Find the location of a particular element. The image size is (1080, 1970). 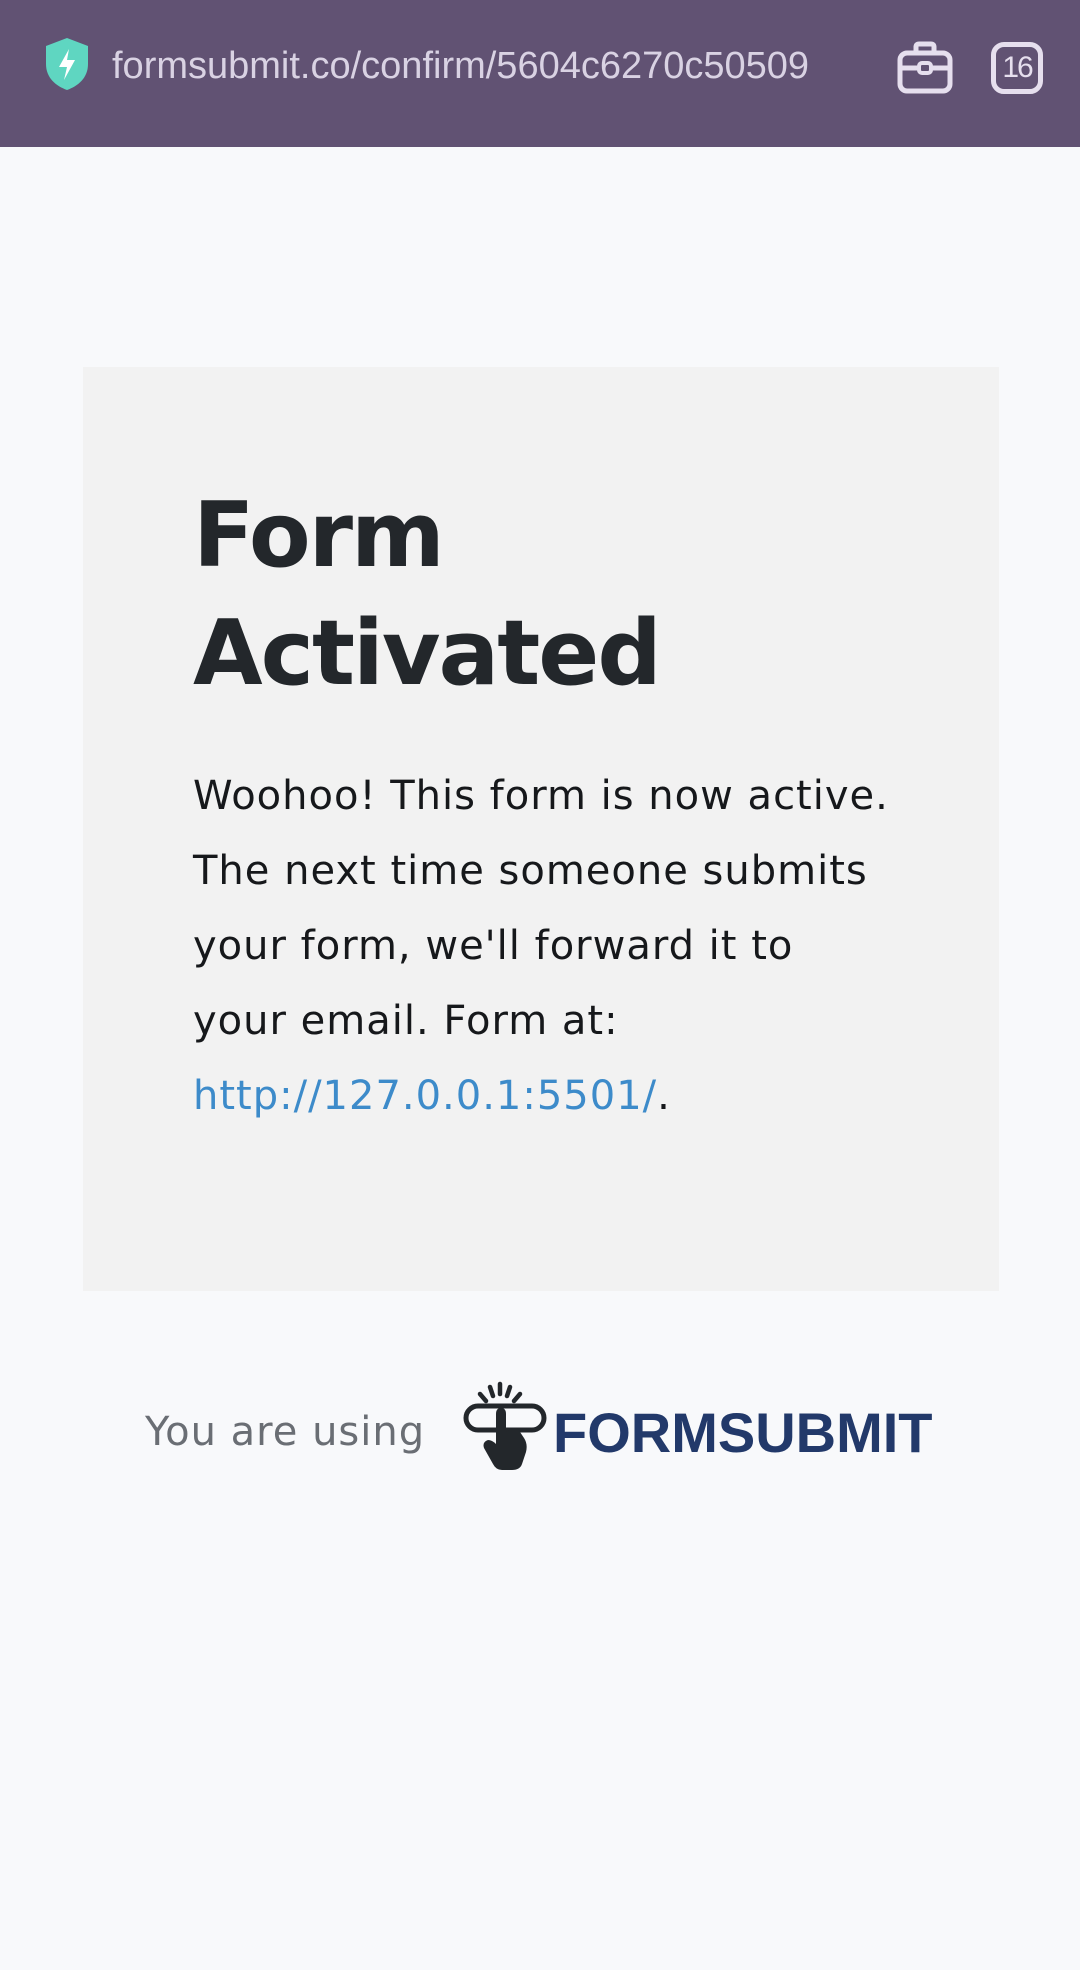

using-label: You are using is located at coordinates (285, 1432).